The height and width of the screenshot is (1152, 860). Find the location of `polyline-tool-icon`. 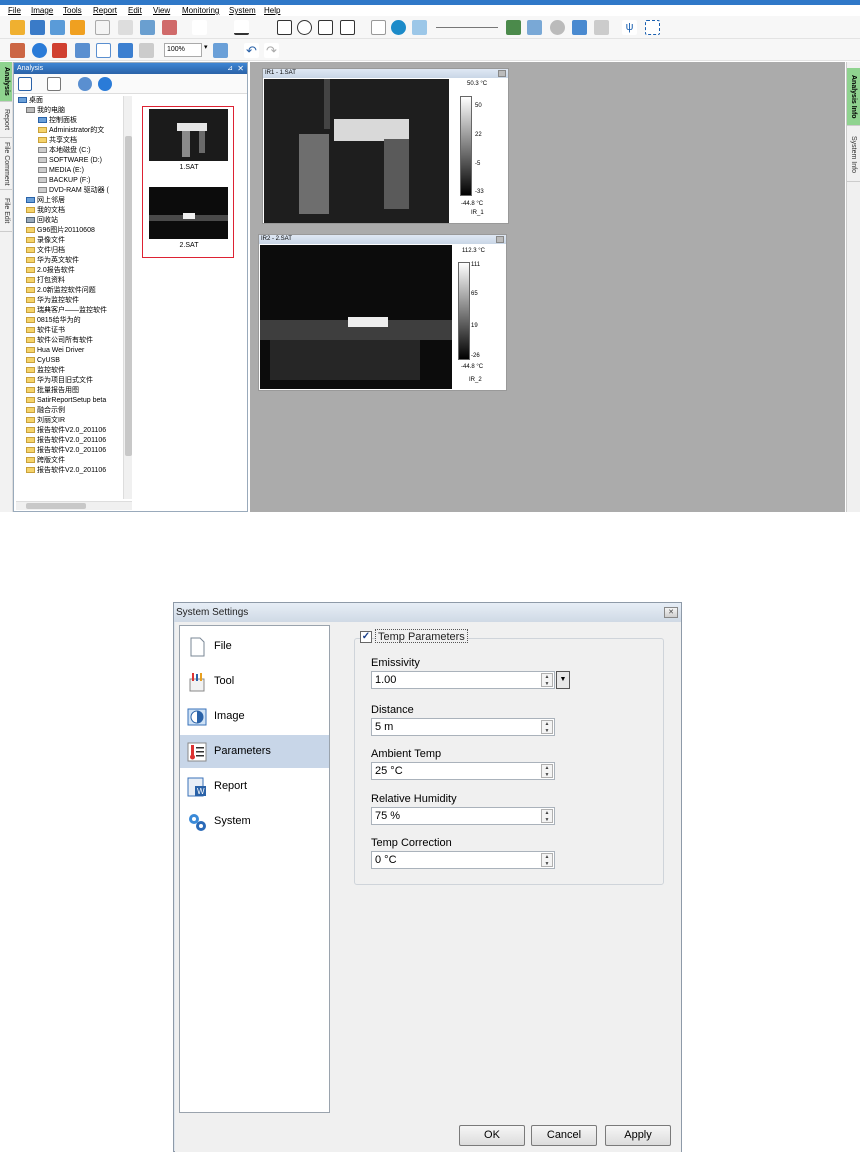

polyline-tool-icon is located at coordinates (284, 27).